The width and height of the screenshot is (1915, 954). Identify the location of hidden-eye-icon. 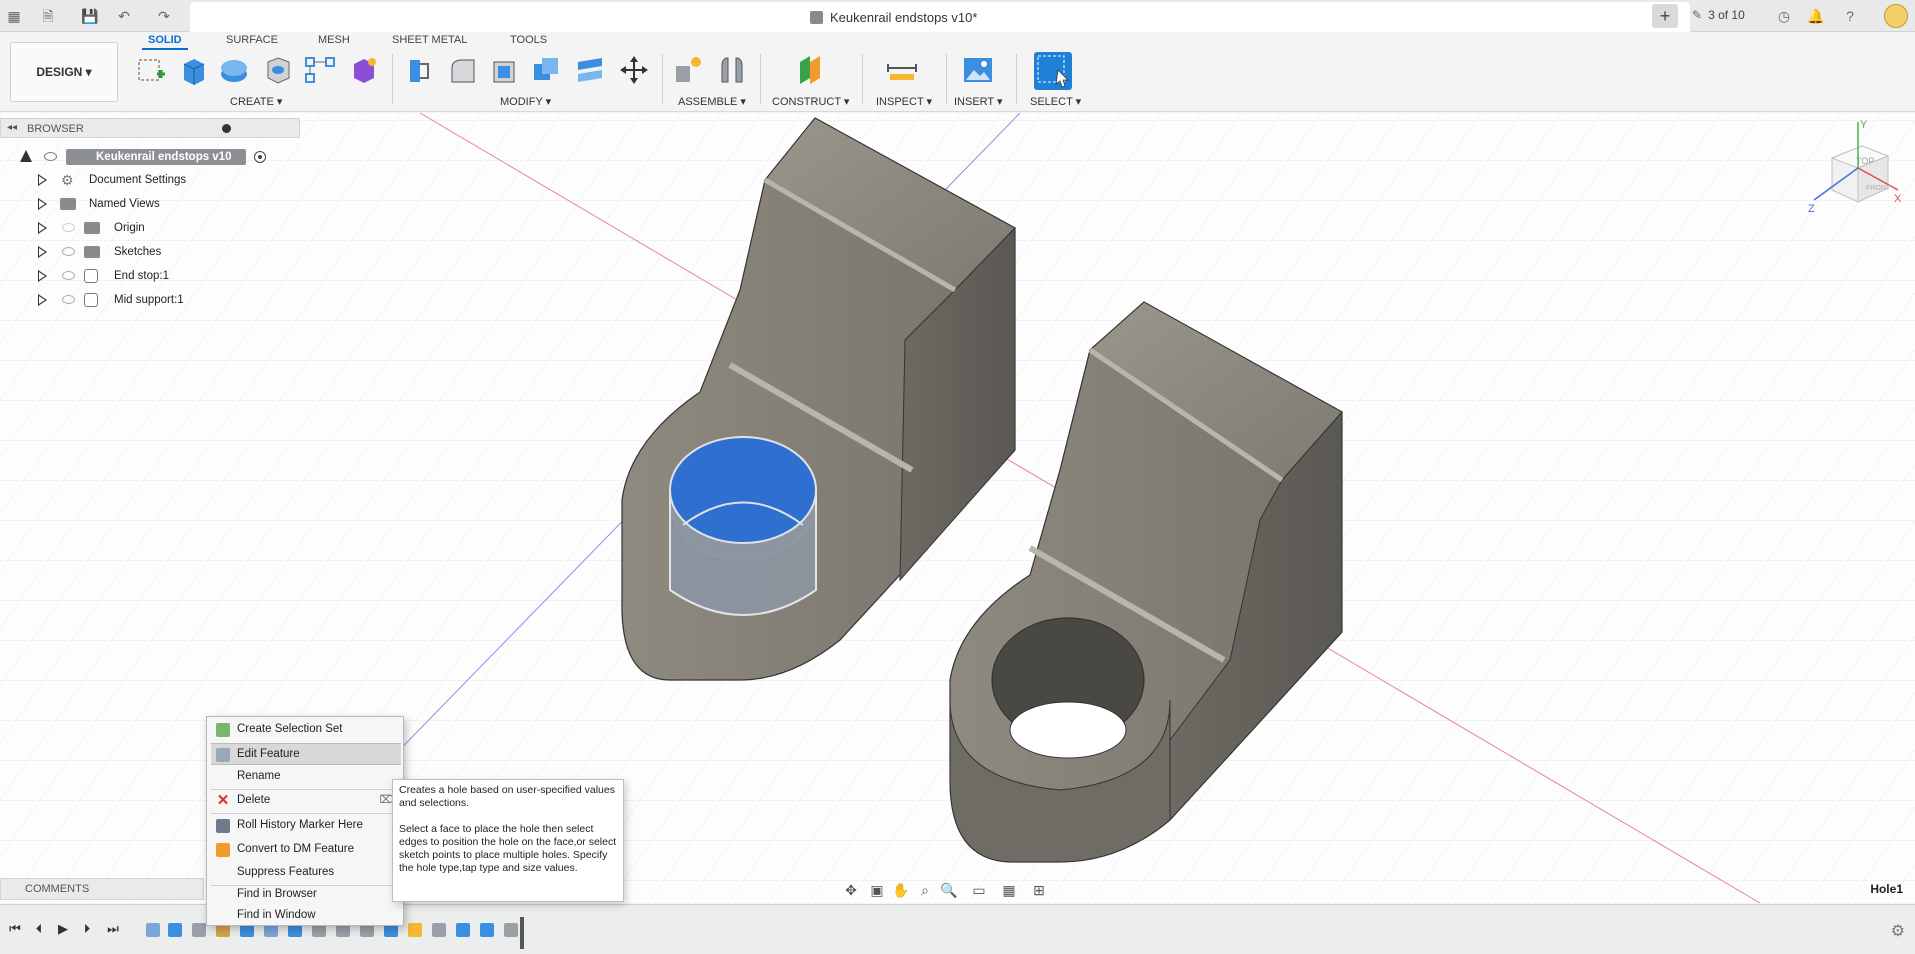
(68, 227).